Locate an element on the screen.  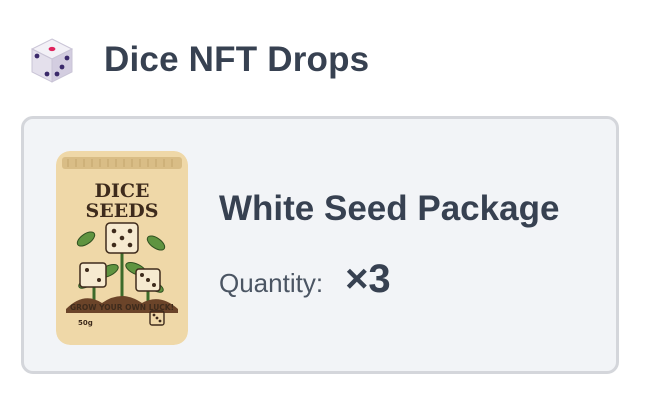
package-weight: 50g is located at coordinates (85, 323).